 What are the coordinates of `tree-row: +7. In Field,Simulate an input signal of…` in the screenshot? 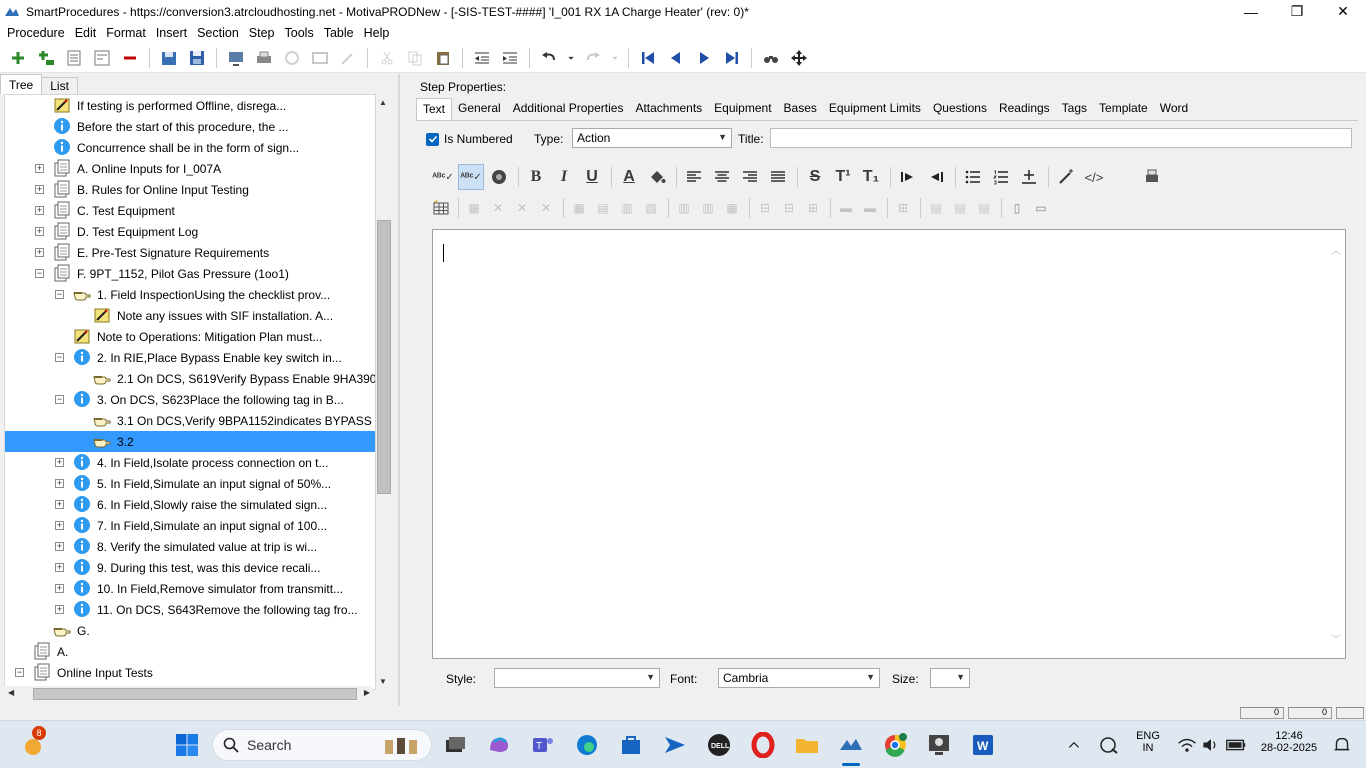 It's located at (190, 525).